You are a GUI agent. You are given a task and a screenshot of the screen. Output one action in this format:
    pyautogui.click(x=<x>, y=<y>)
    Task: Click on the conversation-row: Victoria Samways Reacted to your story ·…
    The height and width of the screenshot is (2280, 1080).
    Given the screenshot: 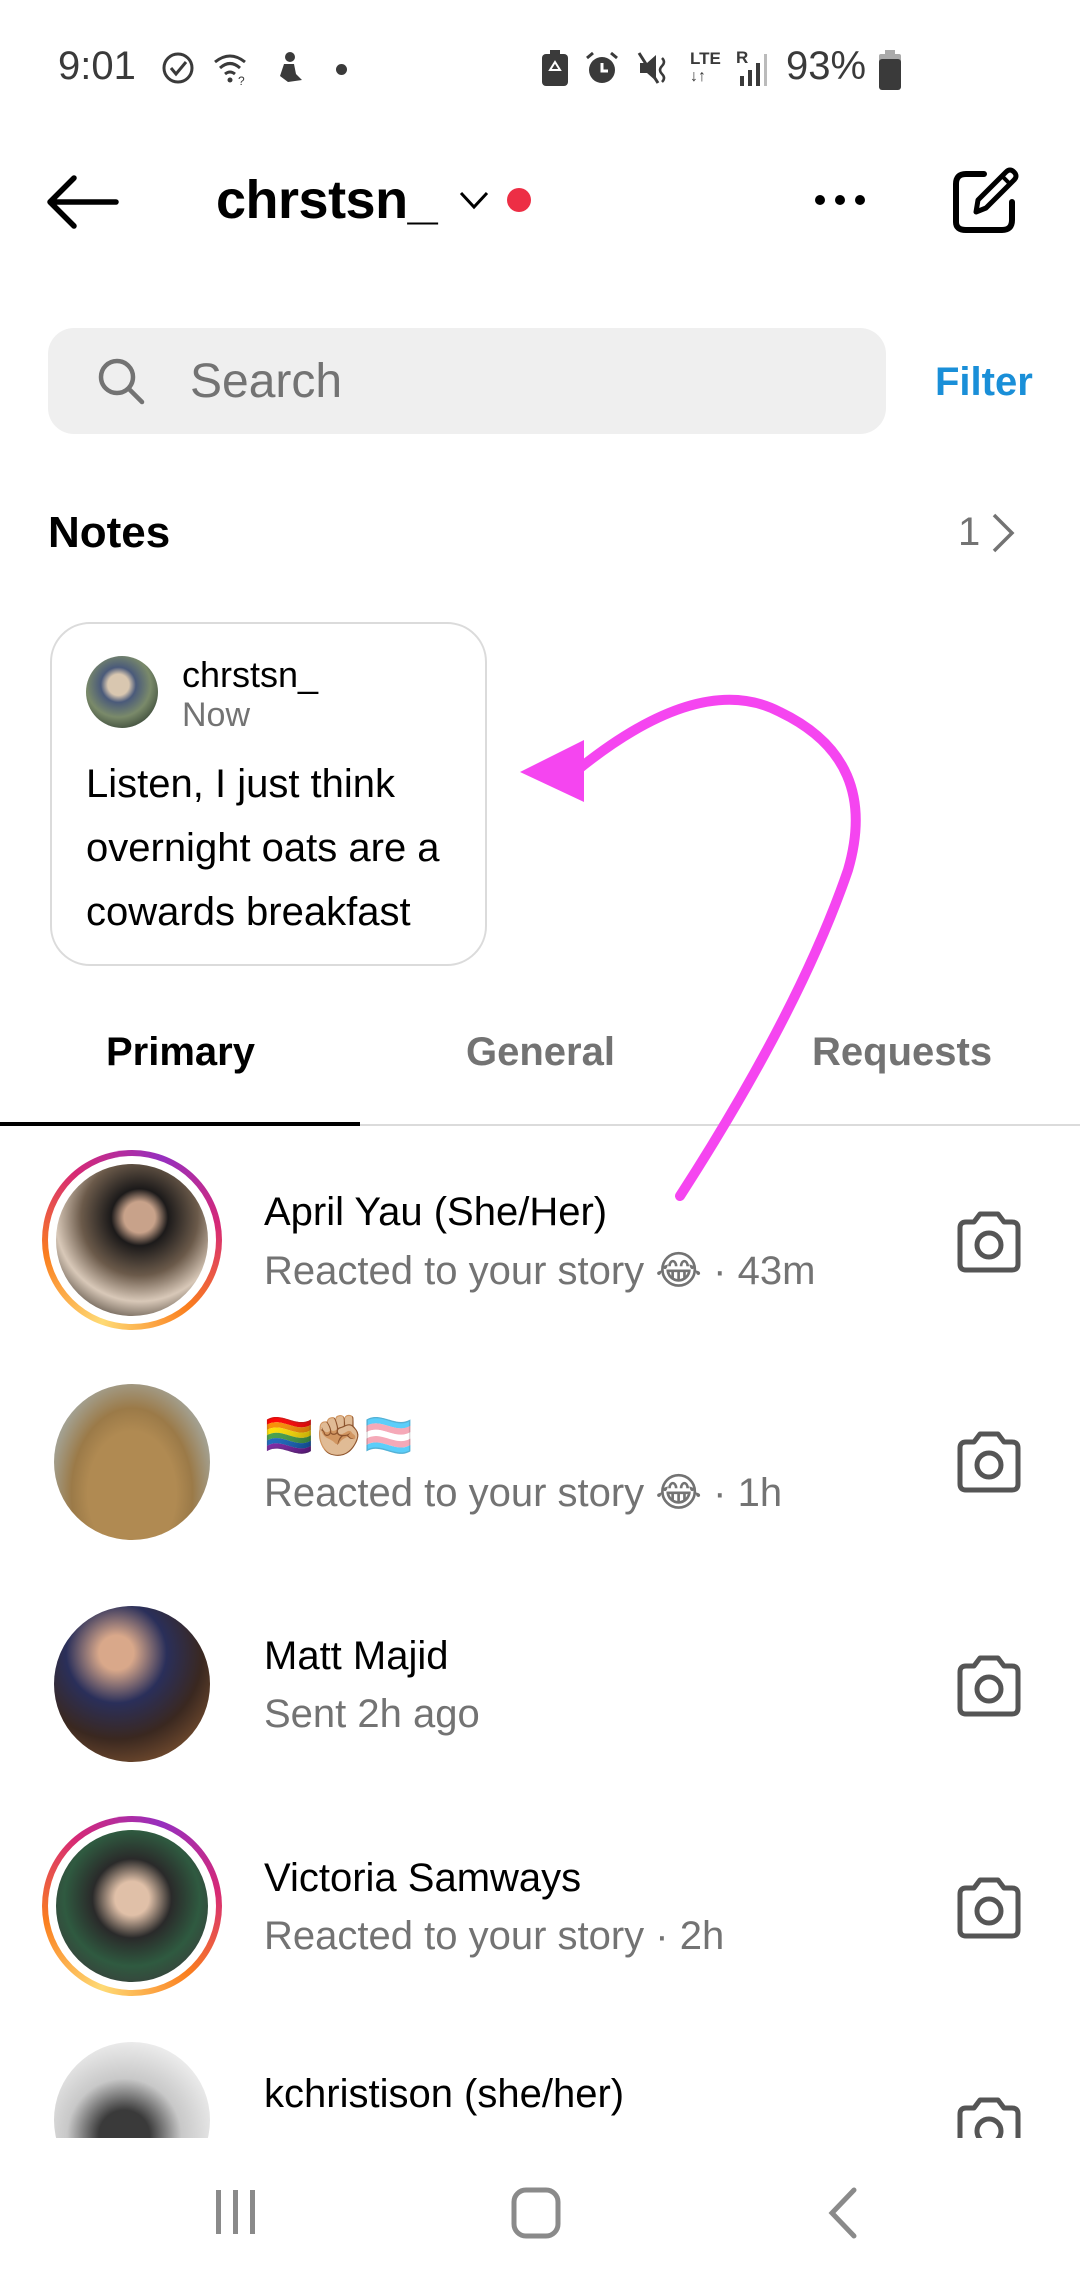 What is the action you would take?
    pyautogui.click(x=540, y=1907)
    